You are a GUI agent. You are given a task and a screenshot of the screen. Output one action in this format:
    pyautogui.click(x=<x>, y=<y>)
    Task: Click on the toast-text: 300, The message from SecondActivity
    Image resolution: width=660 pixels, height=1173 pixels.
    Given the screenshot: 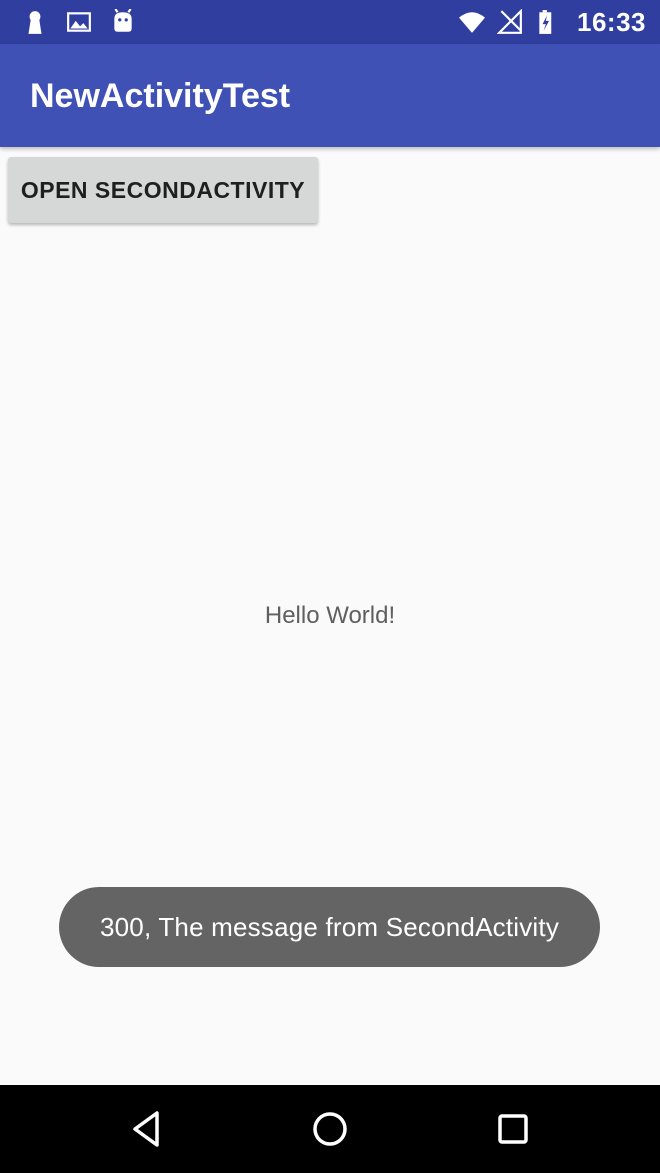 What is the action you would take?
    pyautogui.click(x=329, y=926)
    